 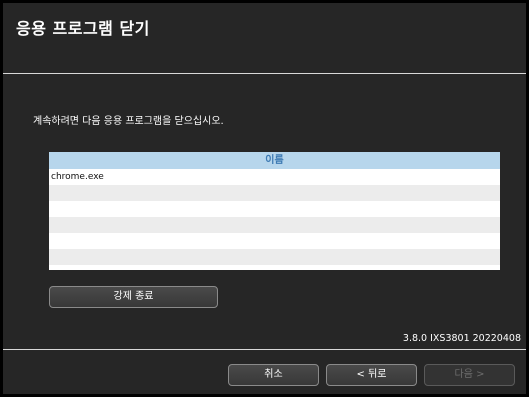 What do you see at coordinates (371, 375) in the screenshot?
I see `back-button: < 뒤로` at bounding box center [371, 375].